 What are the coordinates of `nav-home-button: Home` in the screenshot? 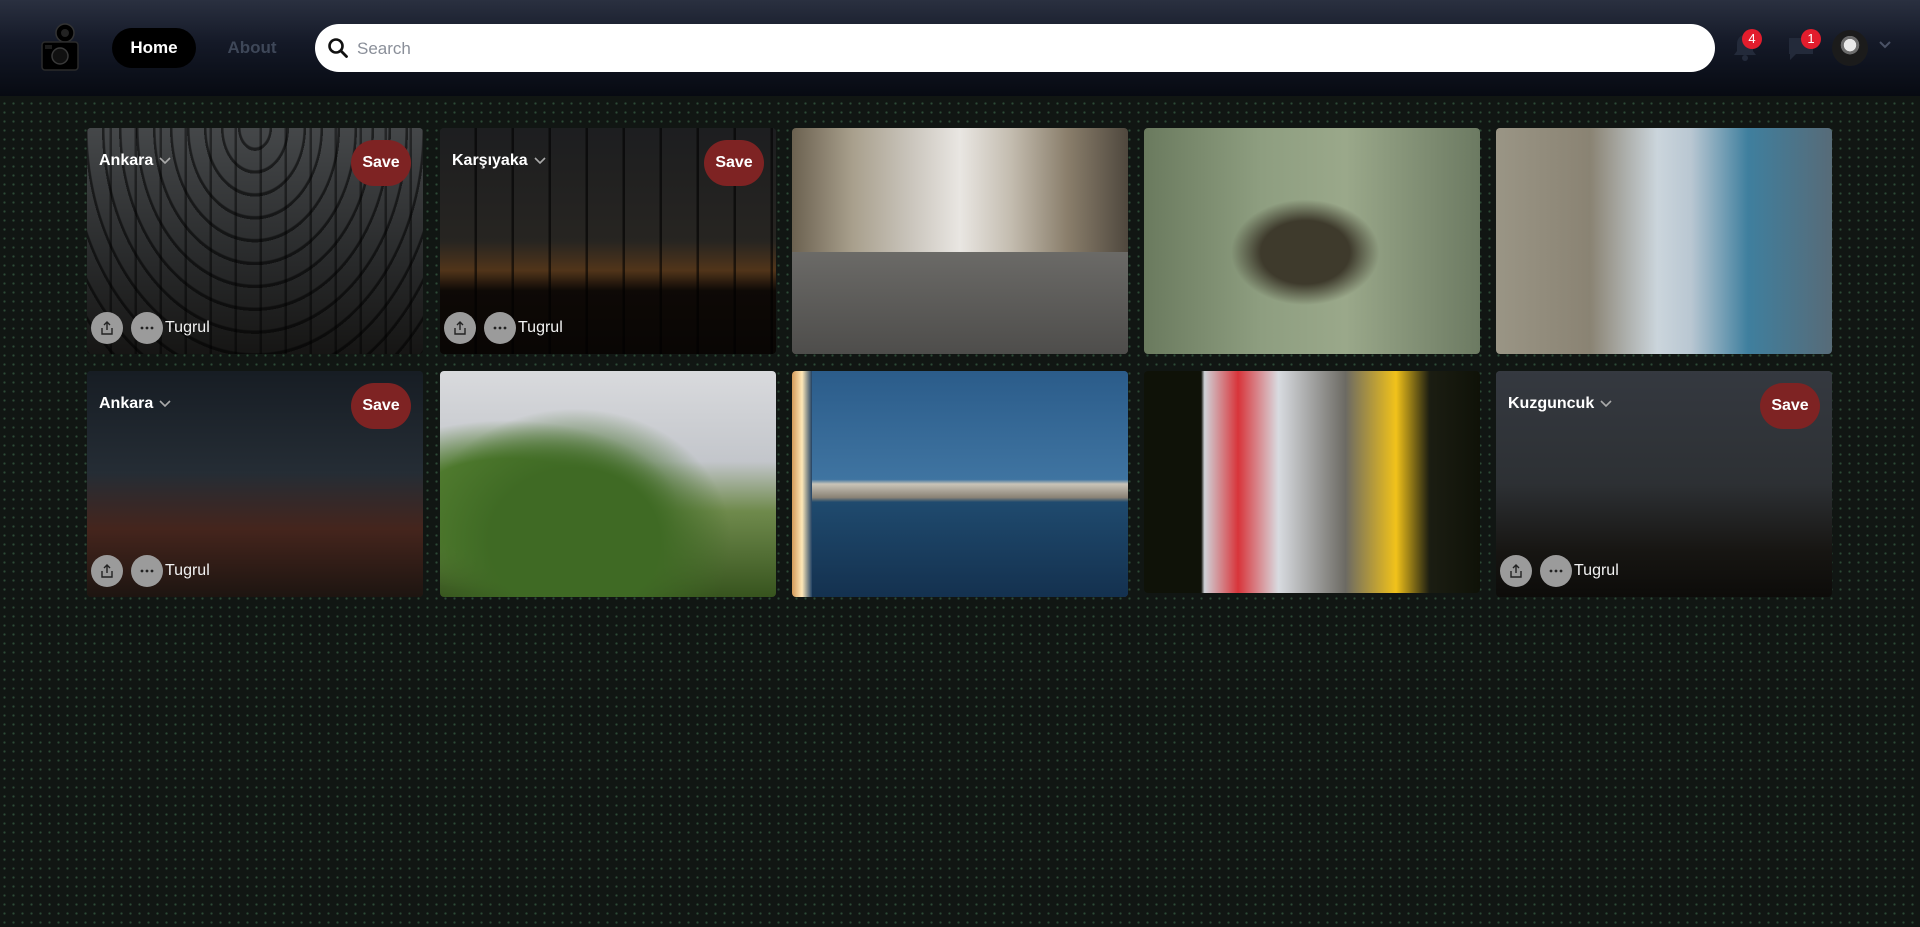 It's located at (154, 48).